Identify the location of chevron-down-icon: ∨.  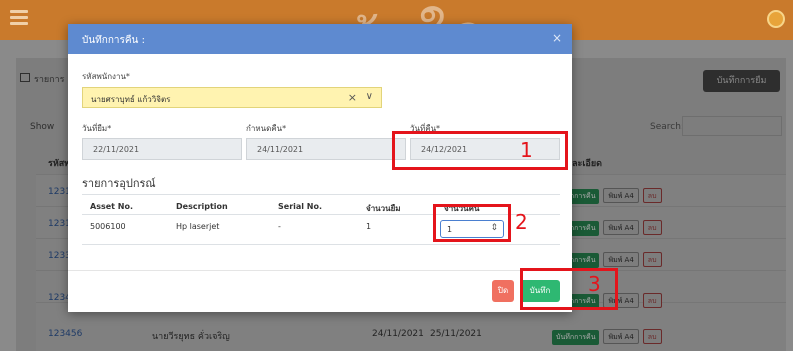
(369, 96).